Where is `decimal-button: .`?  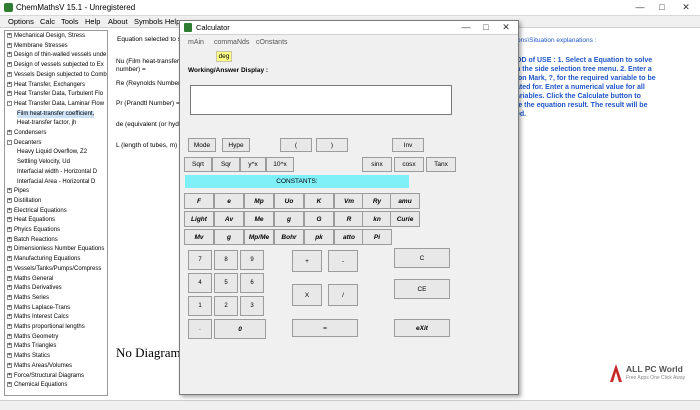 decimal-button: . is located at coordinates (200, 329).